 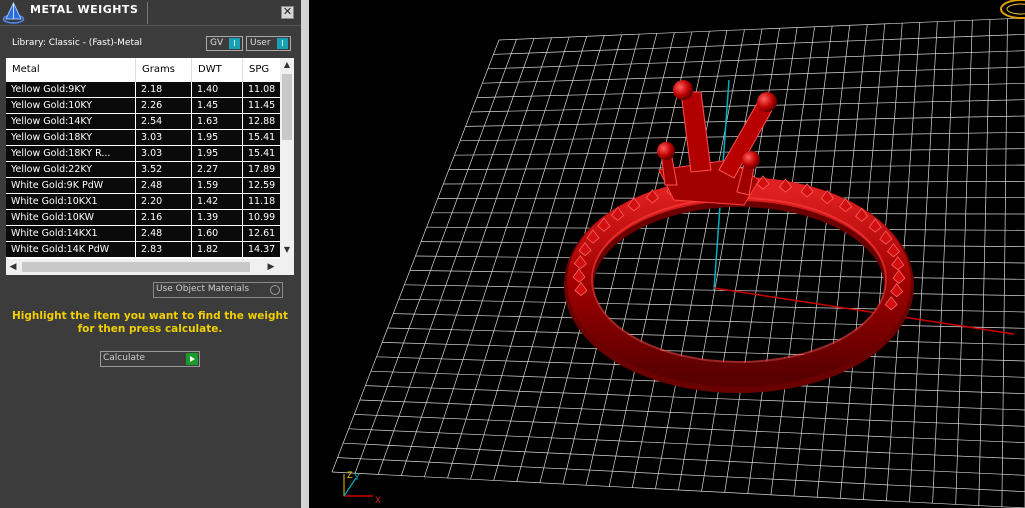 What do you see at coordinates (71, 121) in the screenshot?
I see `cell-metal: Yellow Gold:14KY` at bounding box center [71, 121].